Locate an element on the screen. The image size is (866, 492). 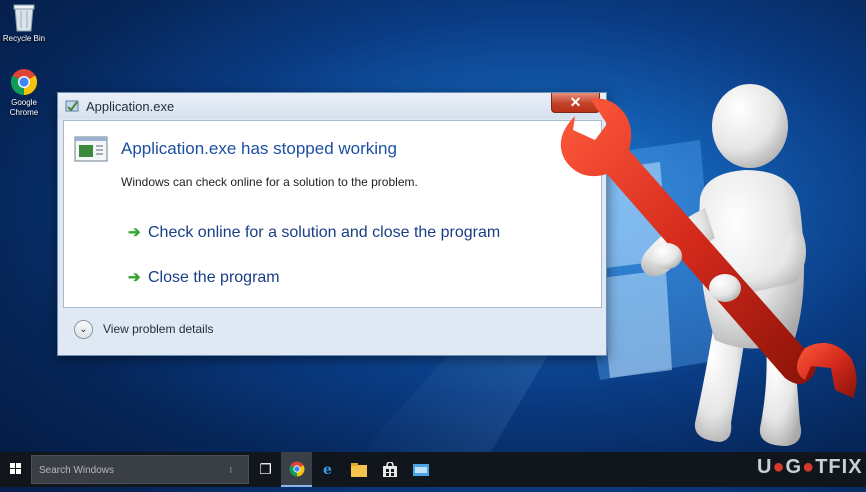
task-view-button: ❐ is located at coordinates (265, 469).